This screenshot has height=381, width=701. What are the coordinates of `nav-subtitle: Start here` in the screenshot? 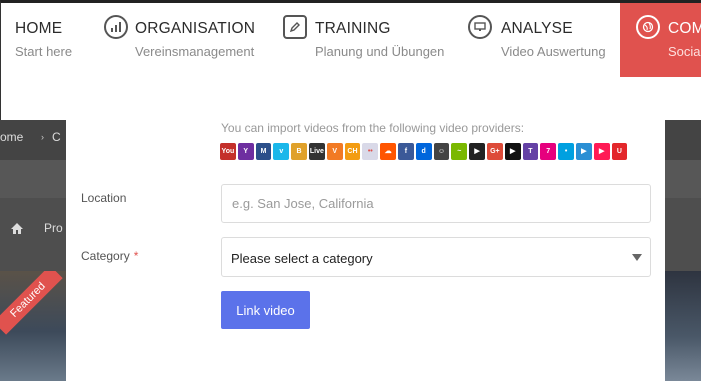 It's located at (44, 51).